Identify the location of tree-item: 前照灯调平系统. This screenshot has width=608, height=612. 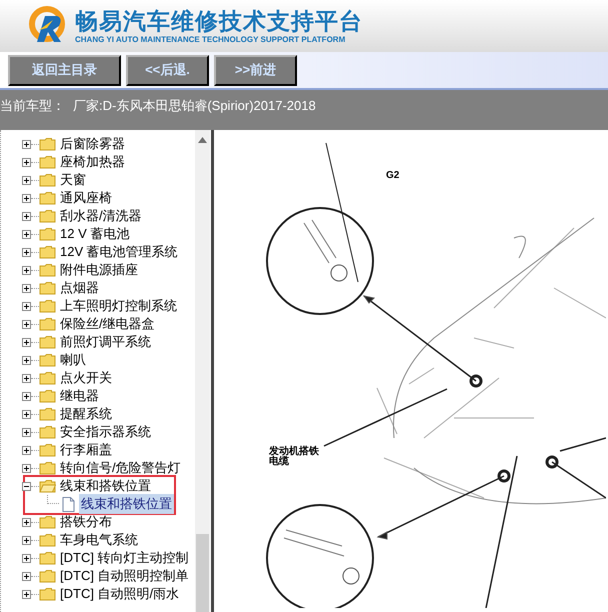
(105, 342).